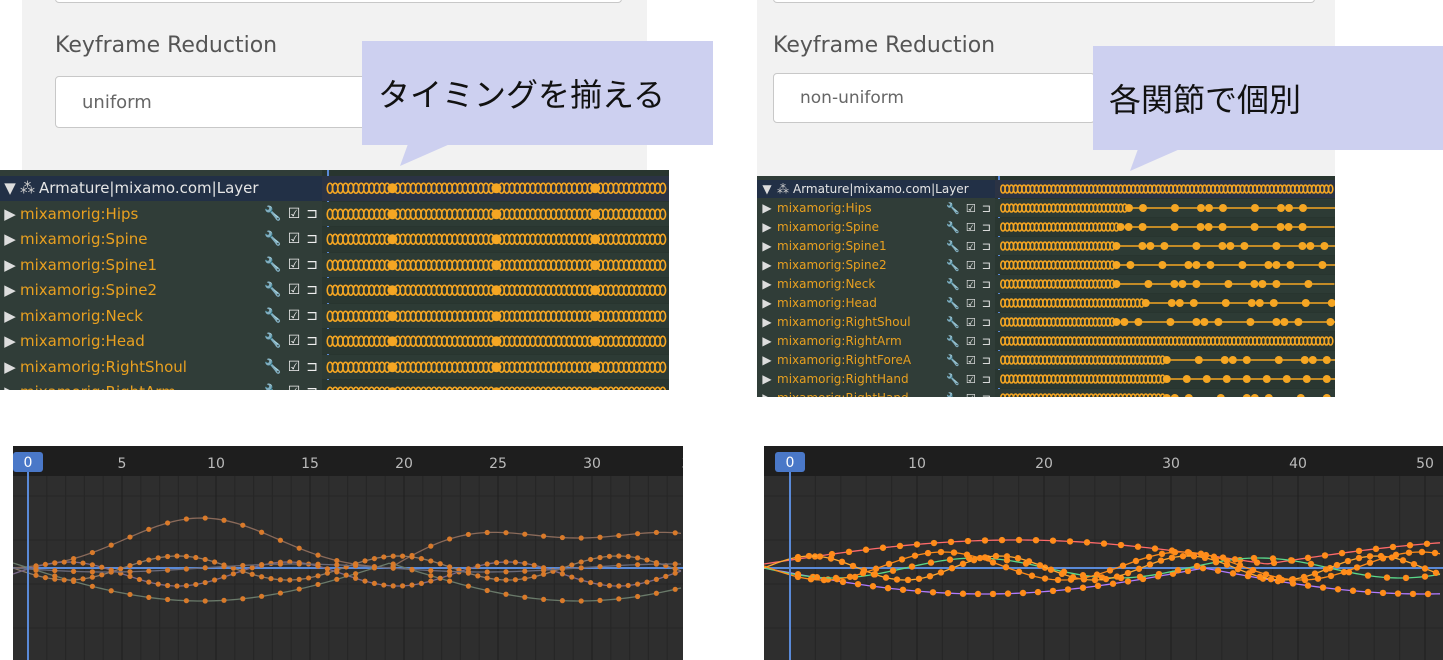 The height and width of the screenshot is (660, 1443). I want to click on left-channel-row: ▶mixamorig:RightArm🔧 ☑ ⊐, so click(161, 385).